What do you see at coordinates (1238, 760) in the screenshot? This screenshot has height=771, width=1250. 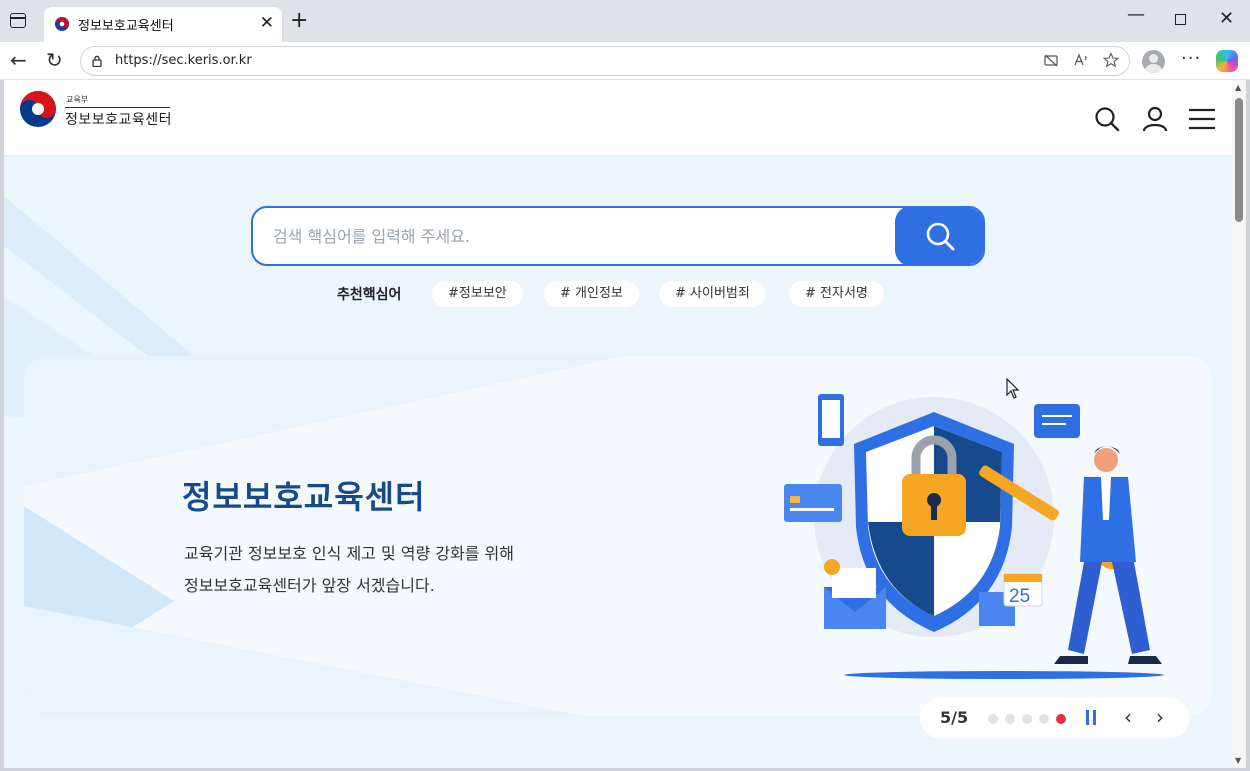 I see `scroll-down-icon: ▼` at bounding box center [1238, 760].